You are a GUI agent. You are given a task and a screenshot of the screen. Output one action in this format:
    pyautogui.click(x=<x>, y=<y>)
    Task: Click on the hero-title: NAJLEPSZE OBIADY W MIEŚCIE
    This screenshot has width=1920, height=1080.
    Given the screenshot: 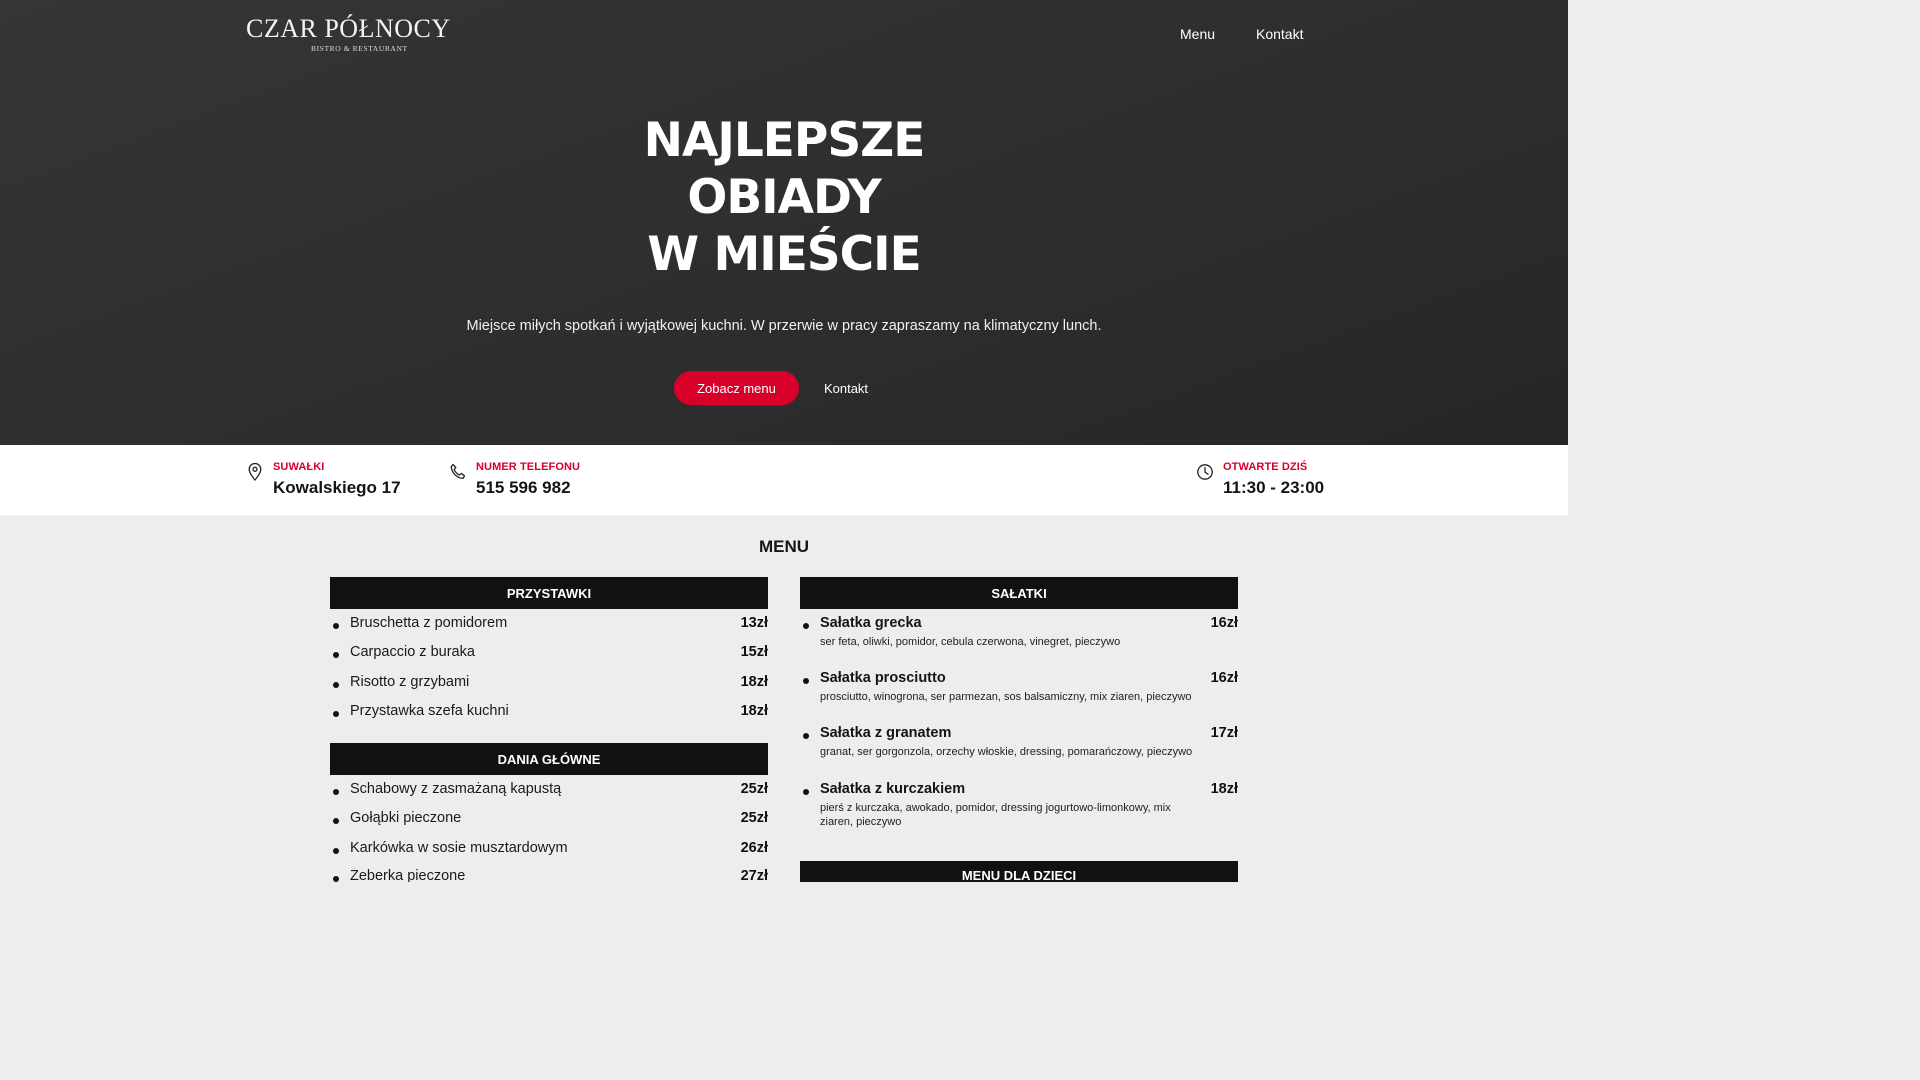 What is the action you would take?
    pyautogui.click(x=784, y=197)
    